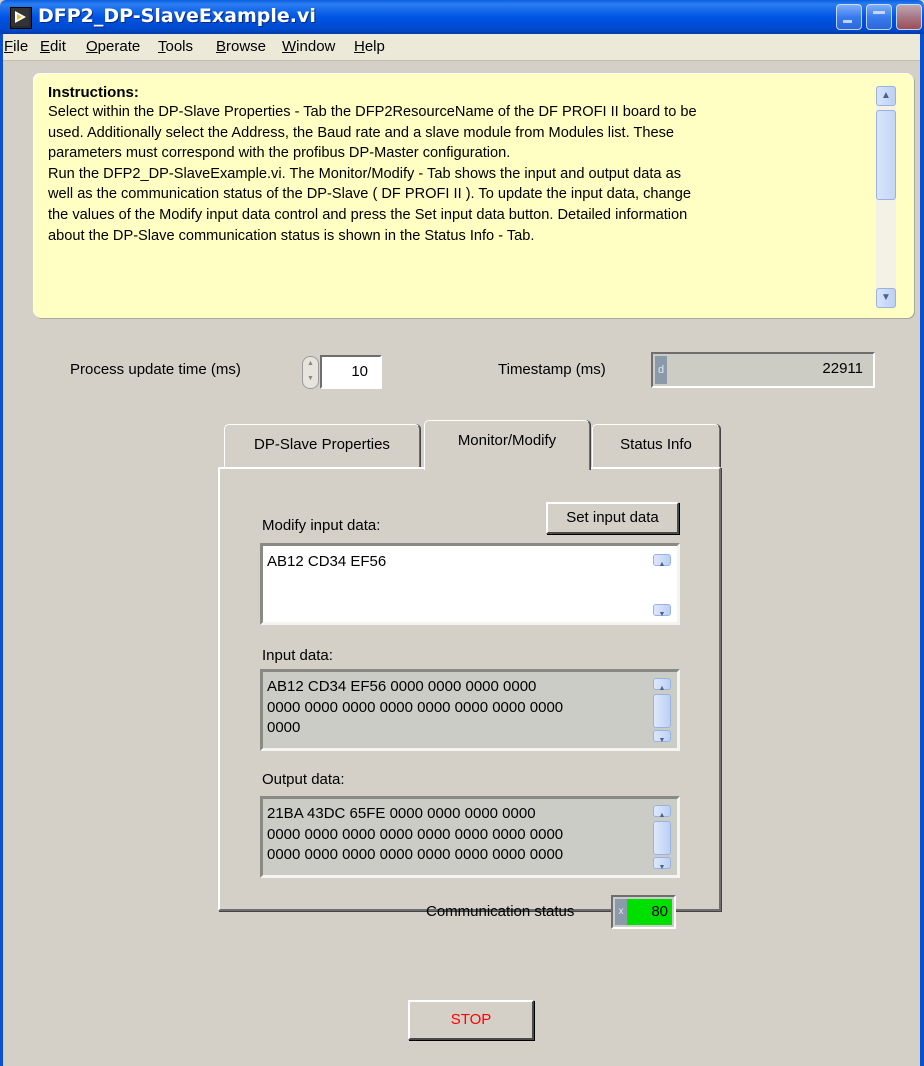  I want to click on tab-label: Status Info, so click(656, 444).